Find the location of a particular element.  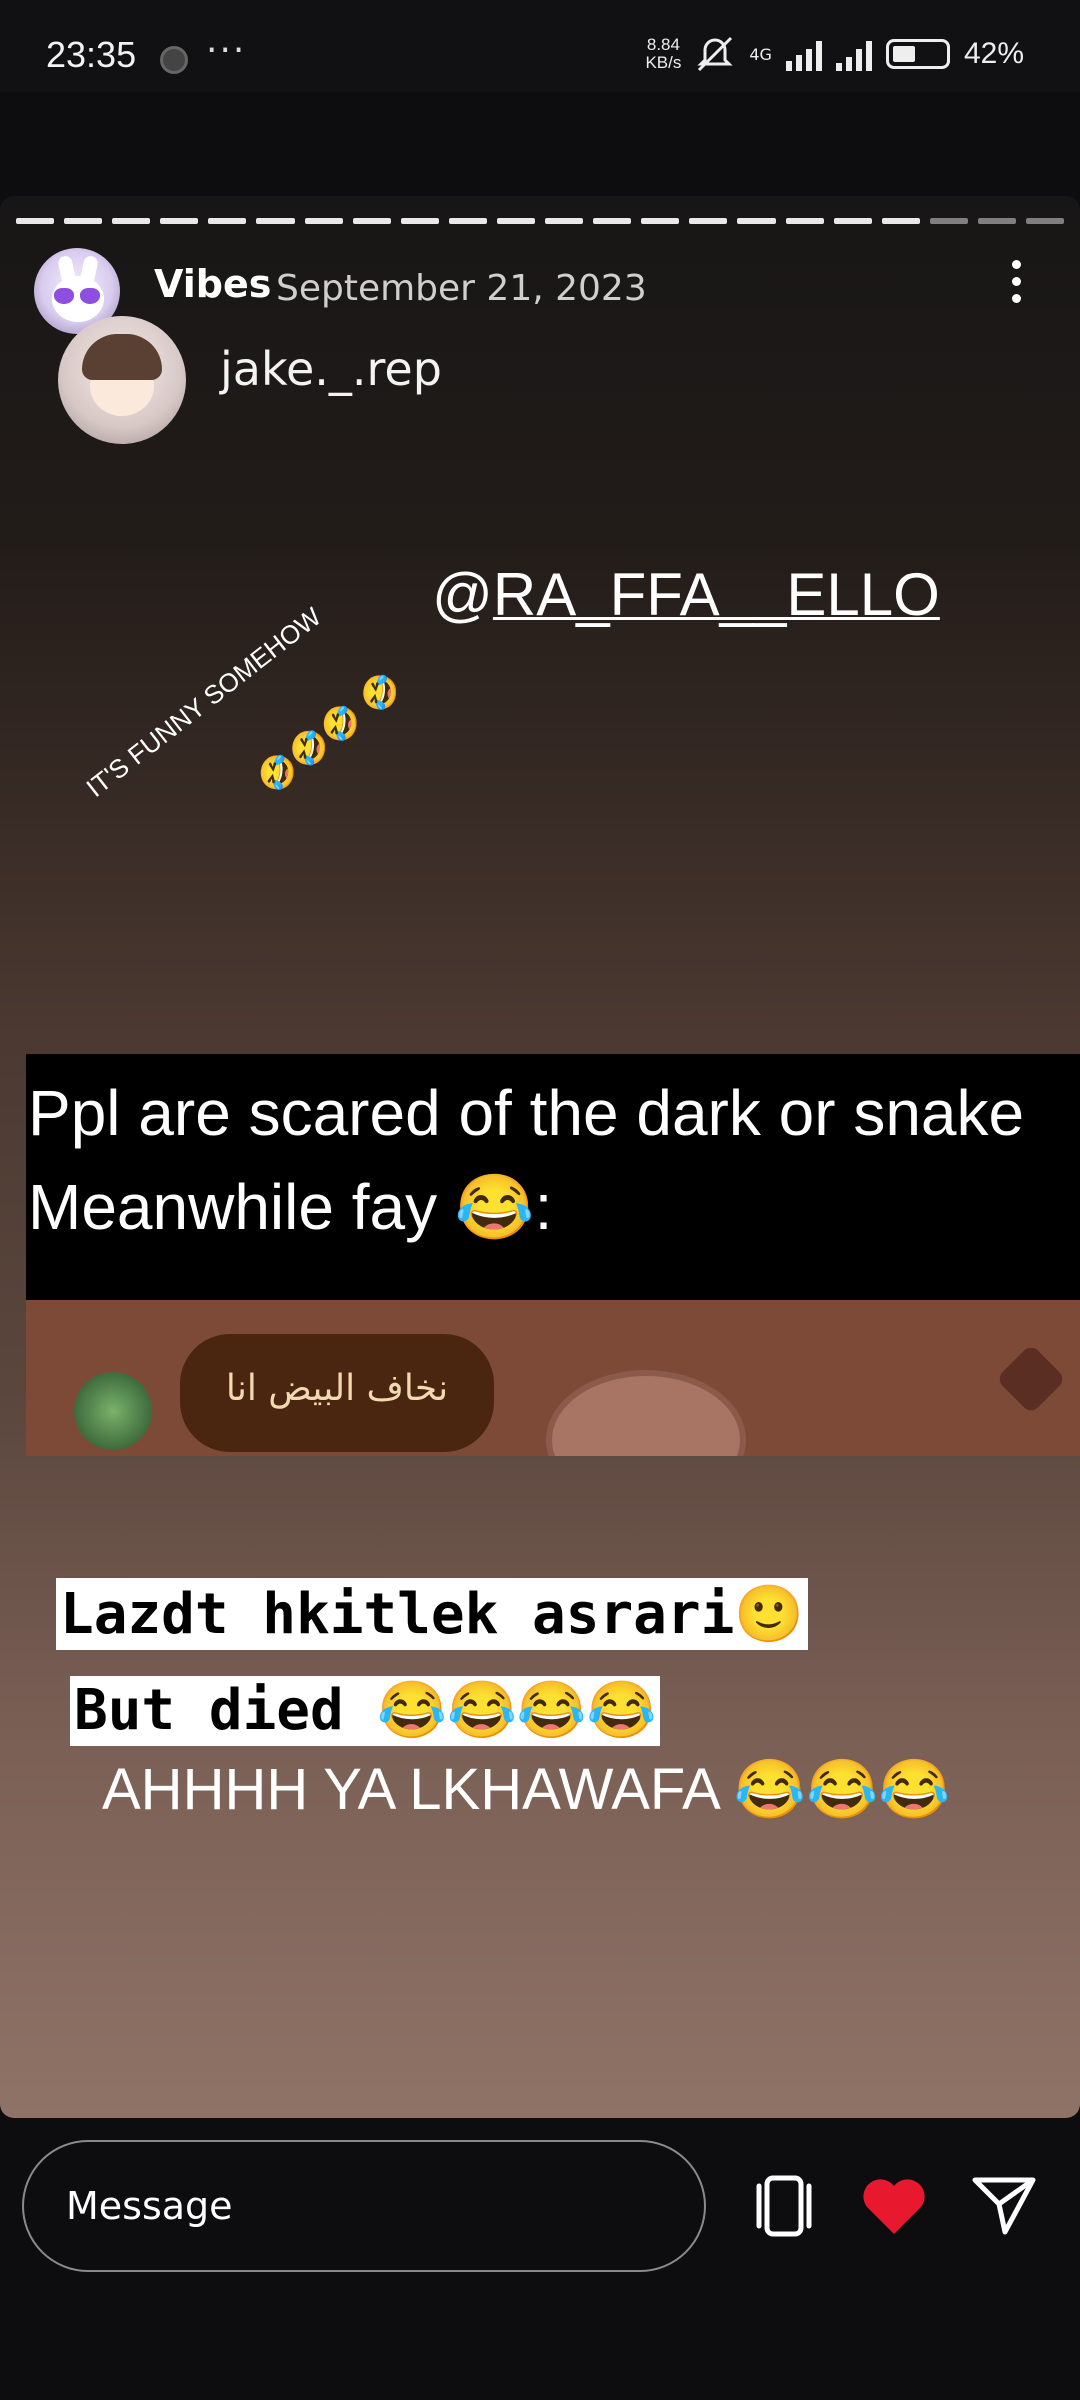

more-notifications-icon: ··· is located at coordinates (226, 50).